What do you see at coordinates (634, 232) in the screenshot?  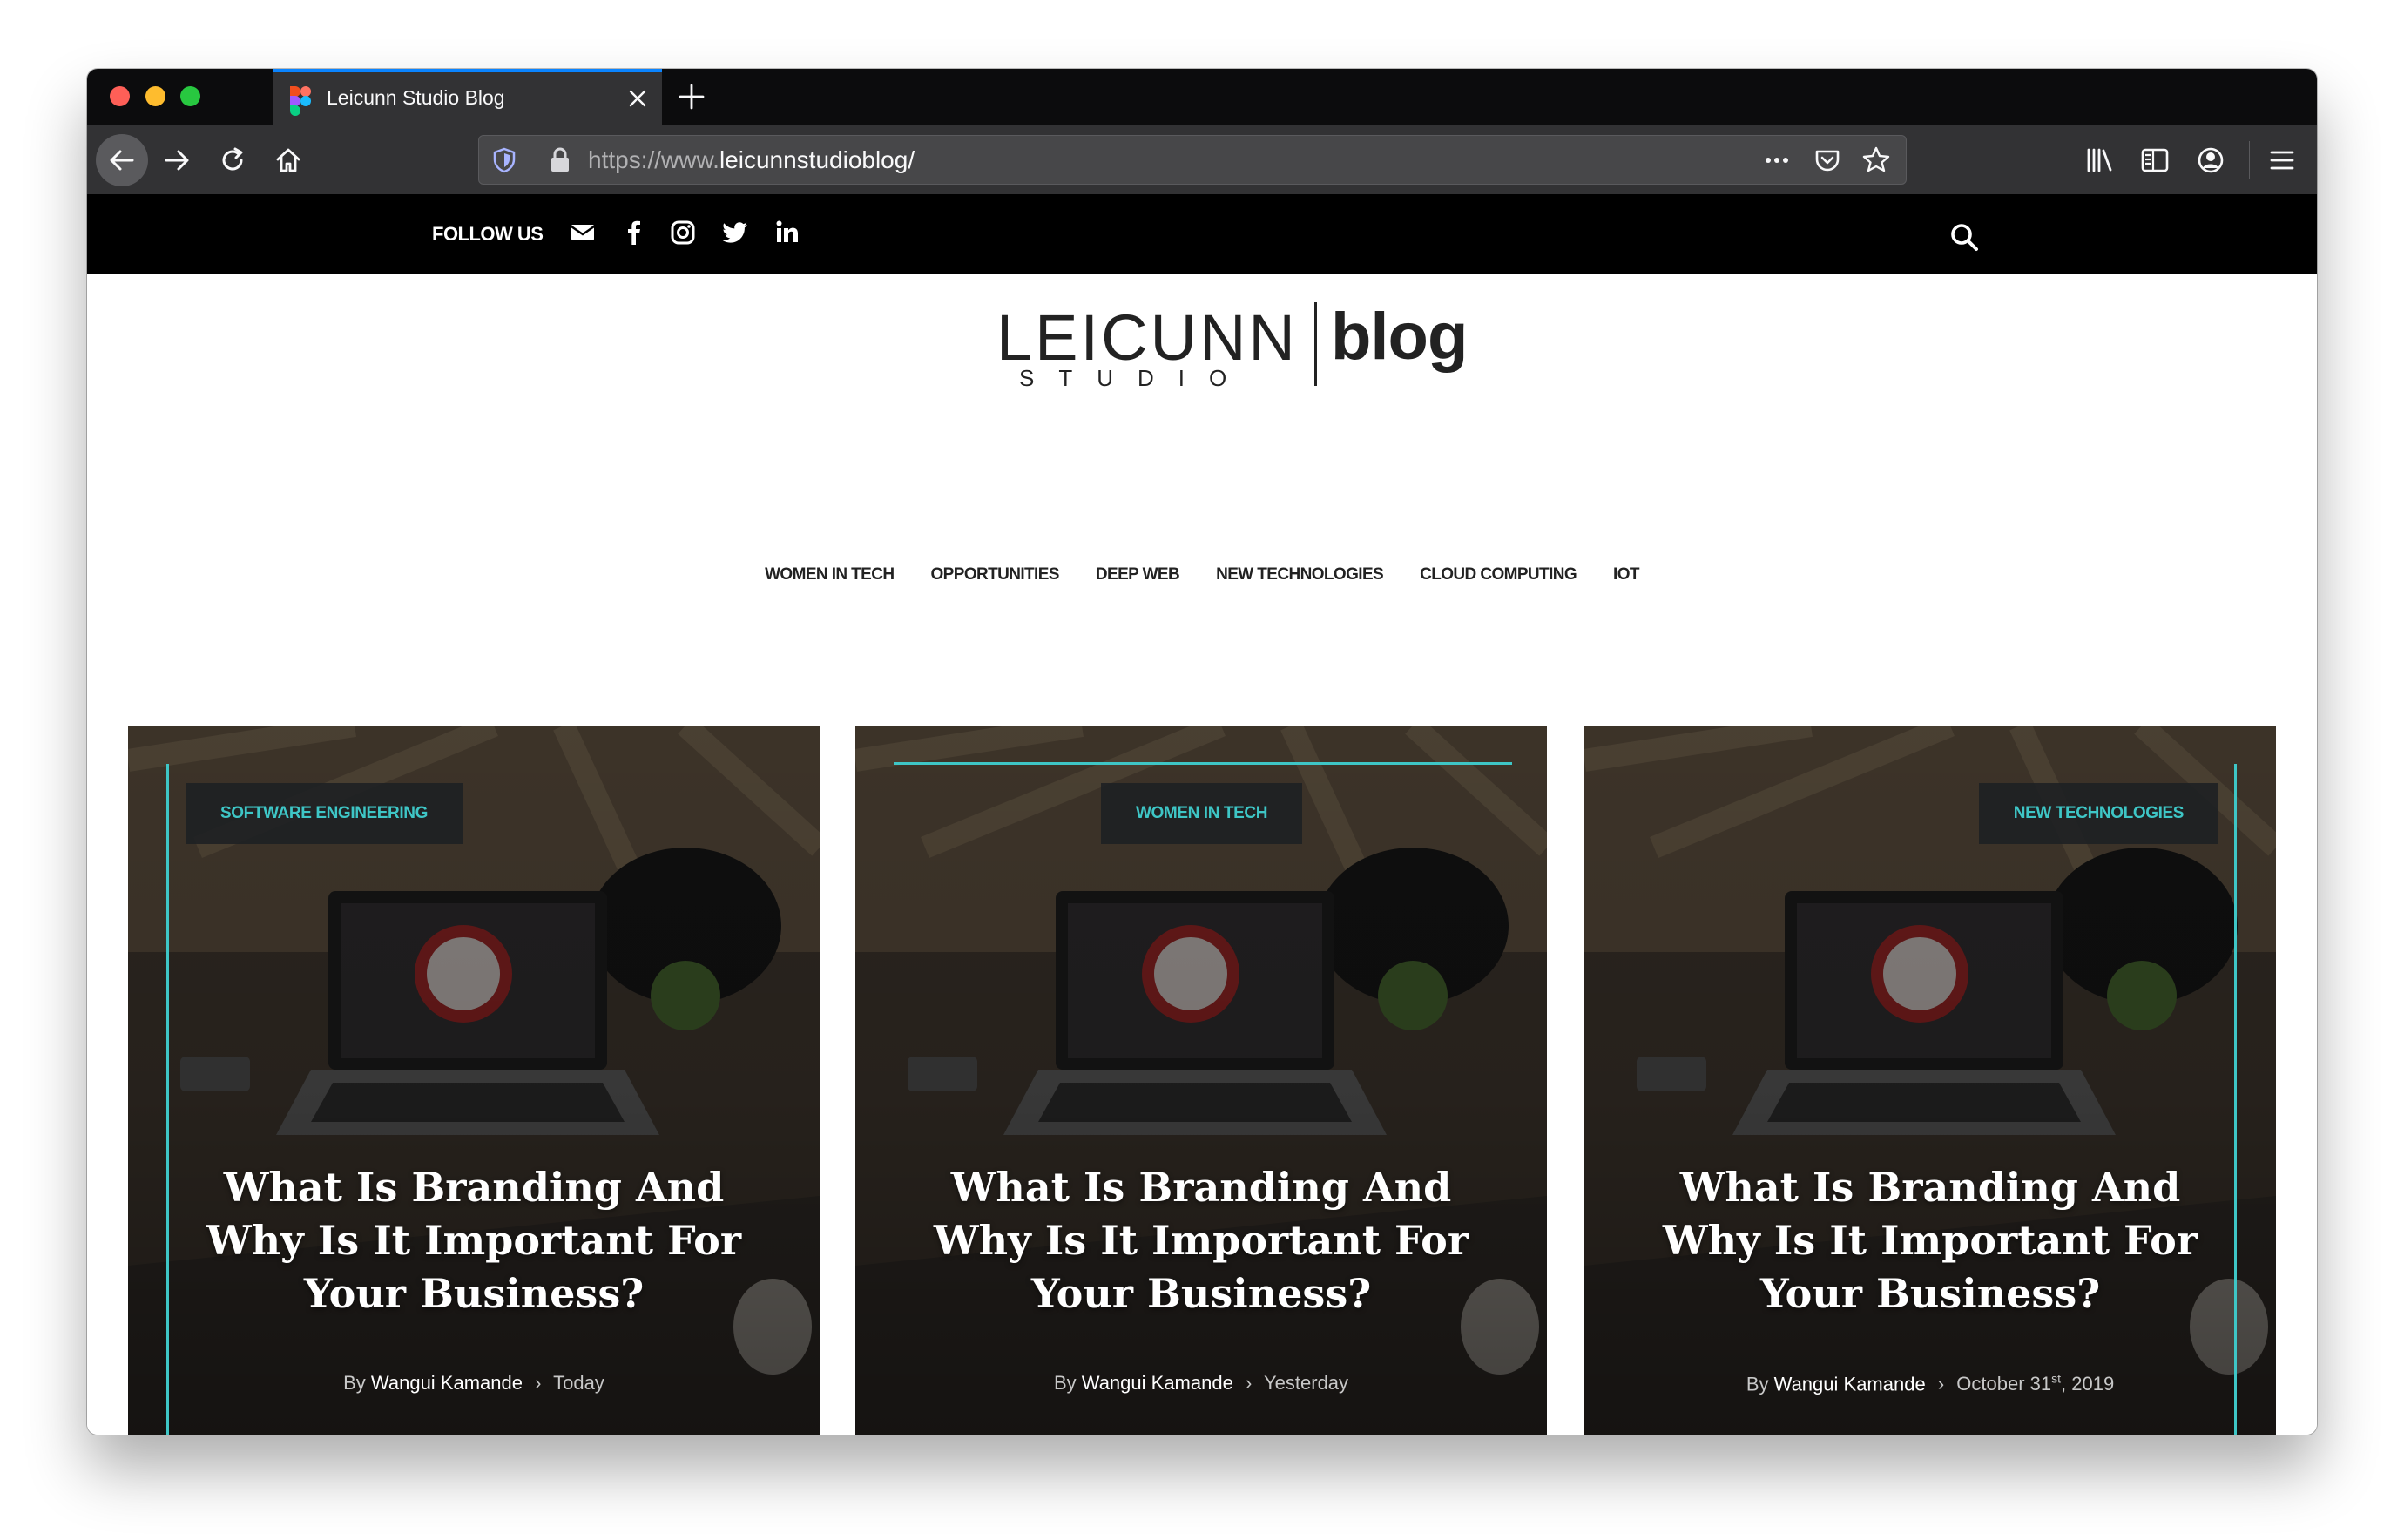 I see `facebook-icon` at bounding box center [634, 232].